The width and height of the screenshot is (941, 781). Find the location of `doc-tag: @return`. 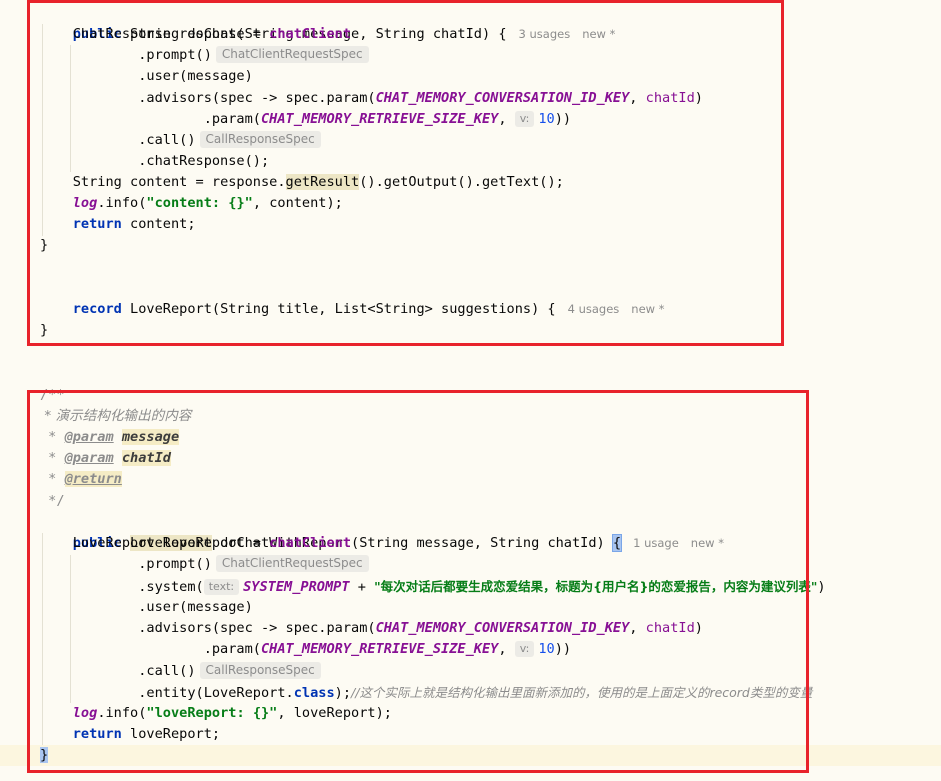

doc-tag: @return is located at coordinates (93, 479).